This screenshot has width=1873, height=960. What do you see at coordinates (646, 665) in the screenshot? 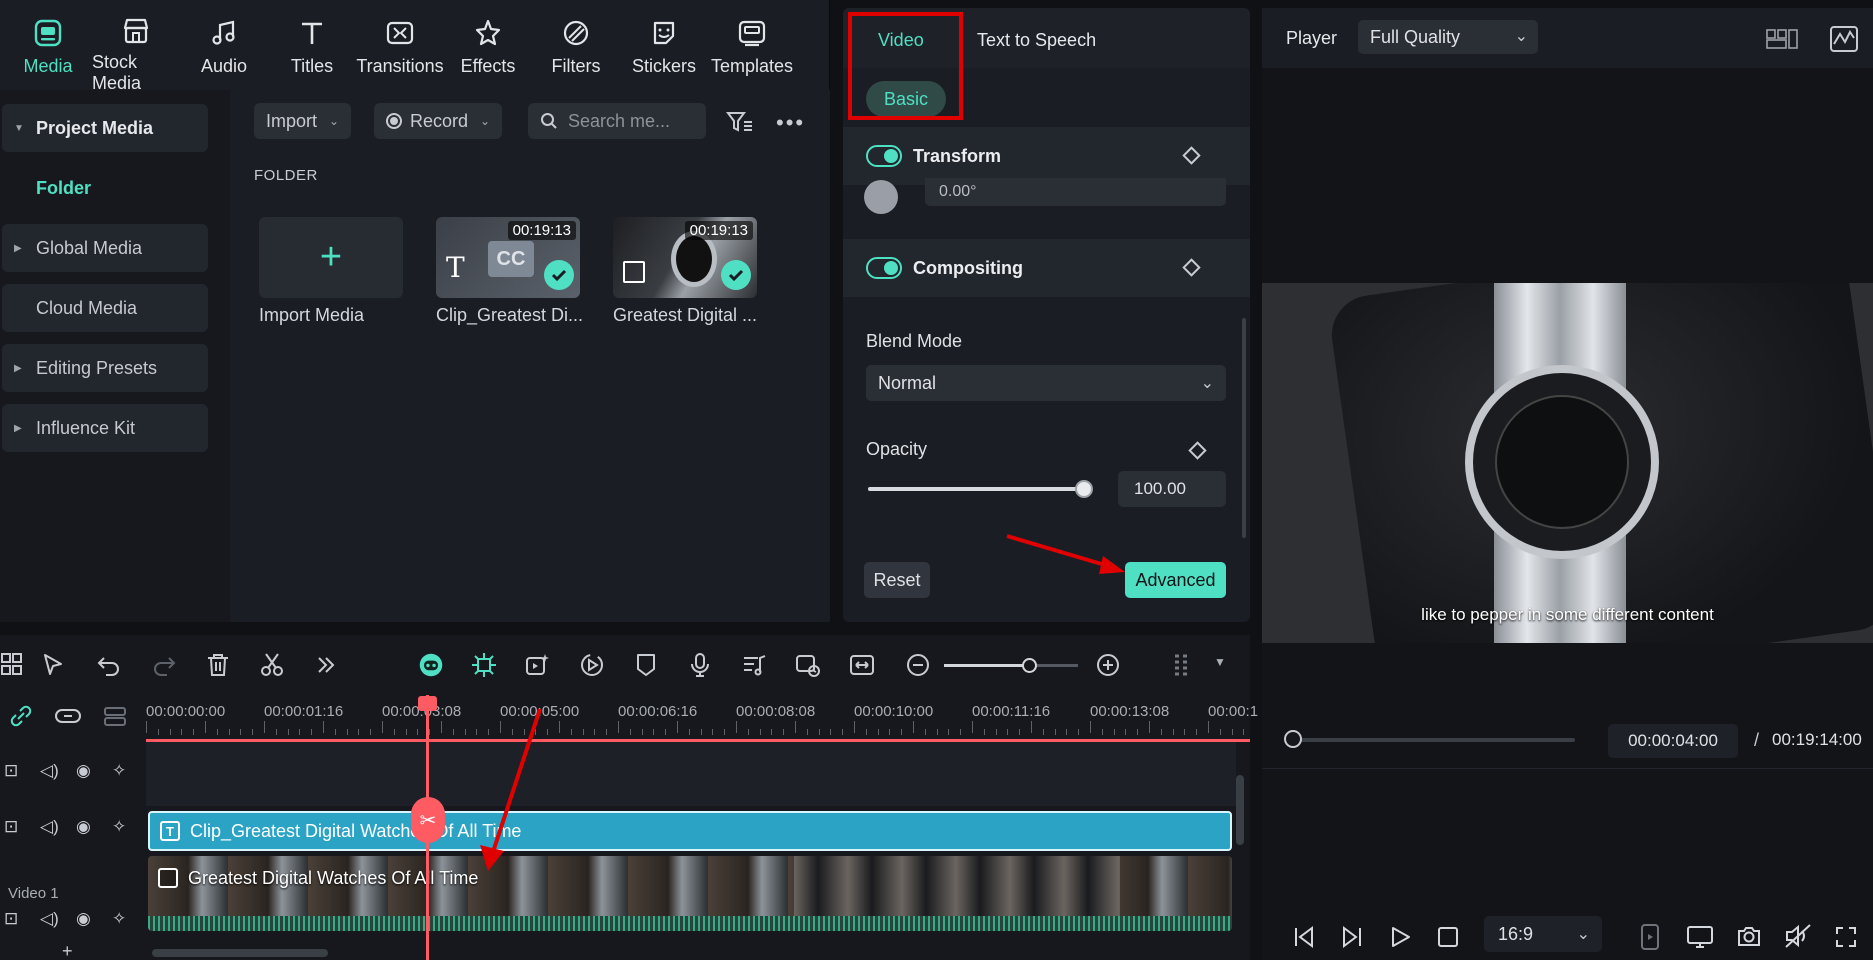
I see `marker-shield-icon` at bounding box center [646, 665].